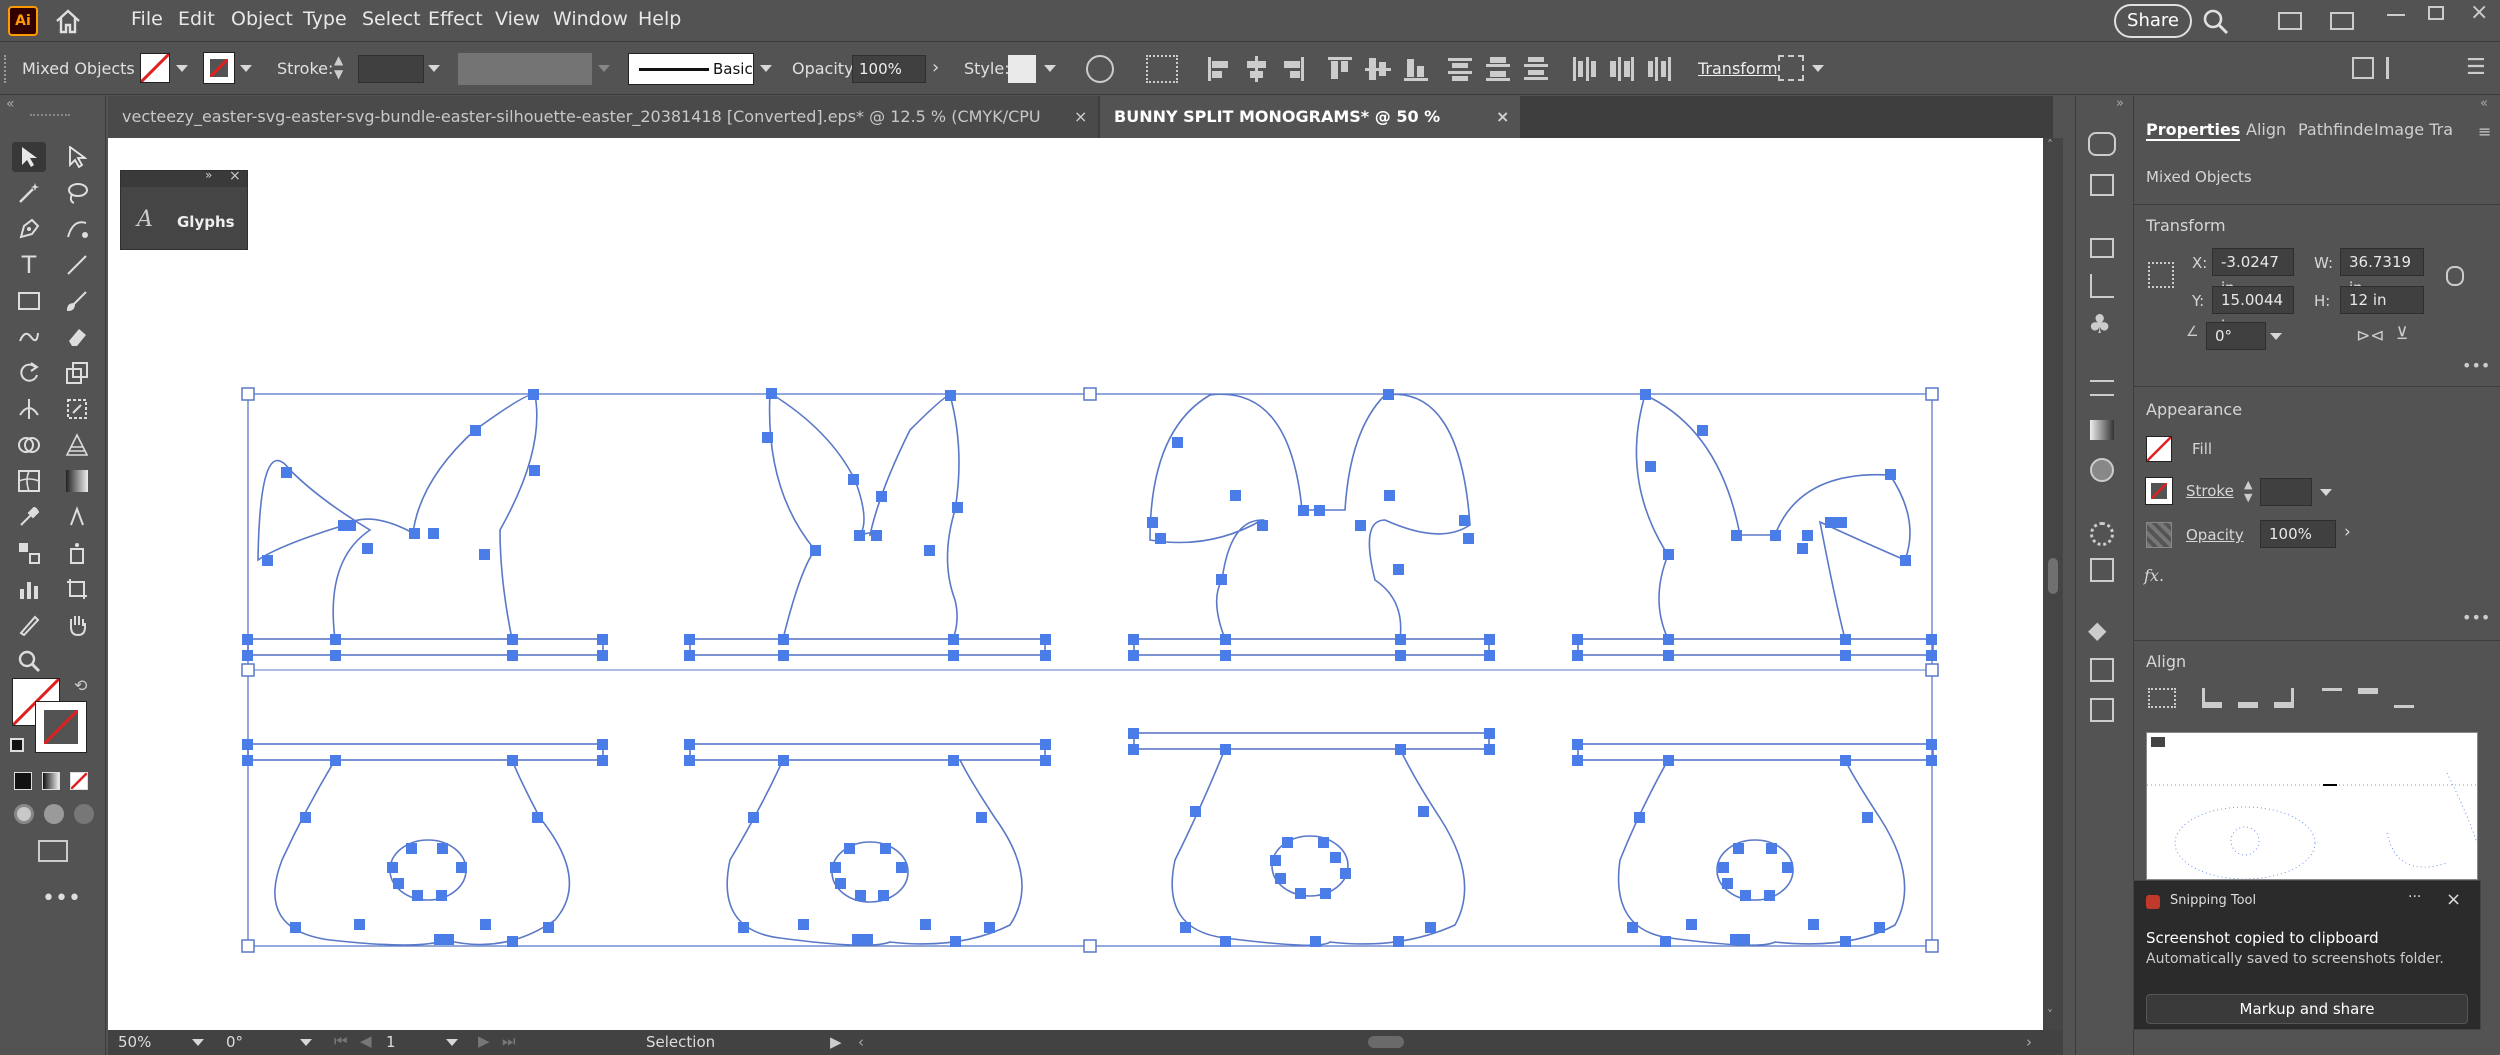 The width and height of the screenshot is (2500, 1055). What do you see at coordinates (77, 625) in the screenshot?
I see `hand-tool-icon` at bounding box center [77, 625].